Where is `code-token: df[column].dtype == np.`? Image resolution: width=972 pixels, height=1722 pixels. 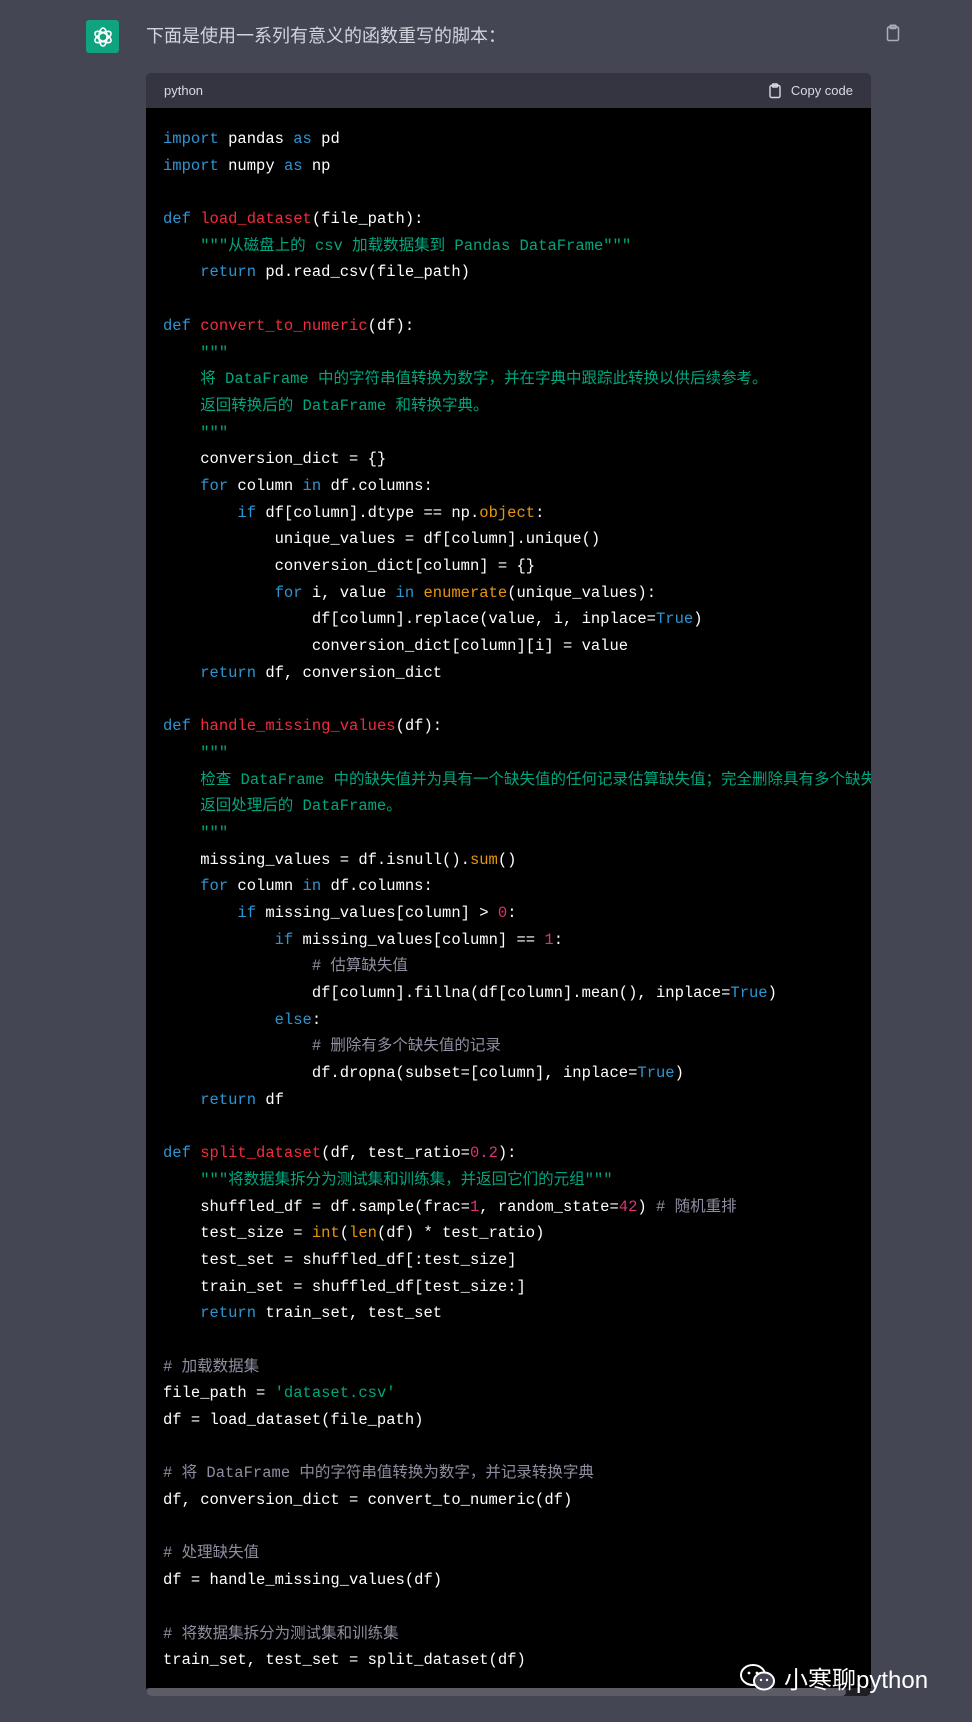 code-token: df[column].dtype == np. is located at coordinates (368, 512).